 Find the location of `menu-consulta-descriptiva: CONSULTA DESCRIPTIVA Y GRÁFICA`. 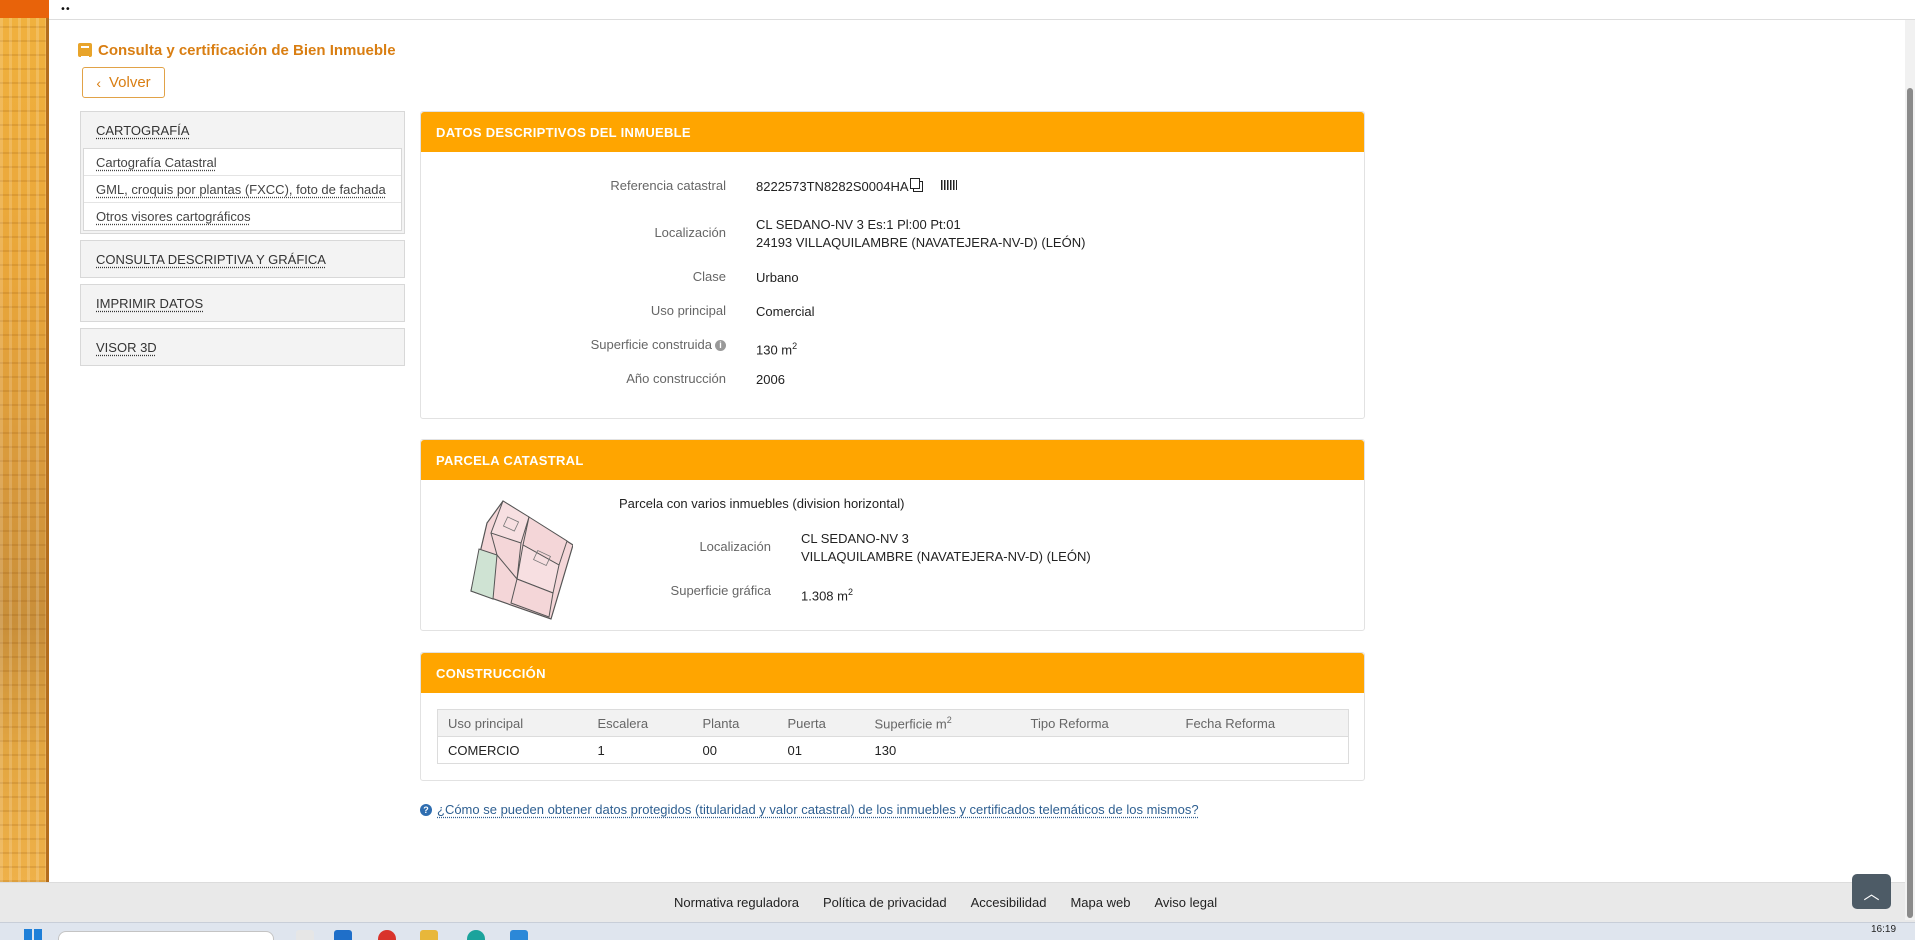

menu-consulta-descriptiva: CONSULTA DESCRIPTIVA Y GRÁFICA is located at coordinates (242, 259).